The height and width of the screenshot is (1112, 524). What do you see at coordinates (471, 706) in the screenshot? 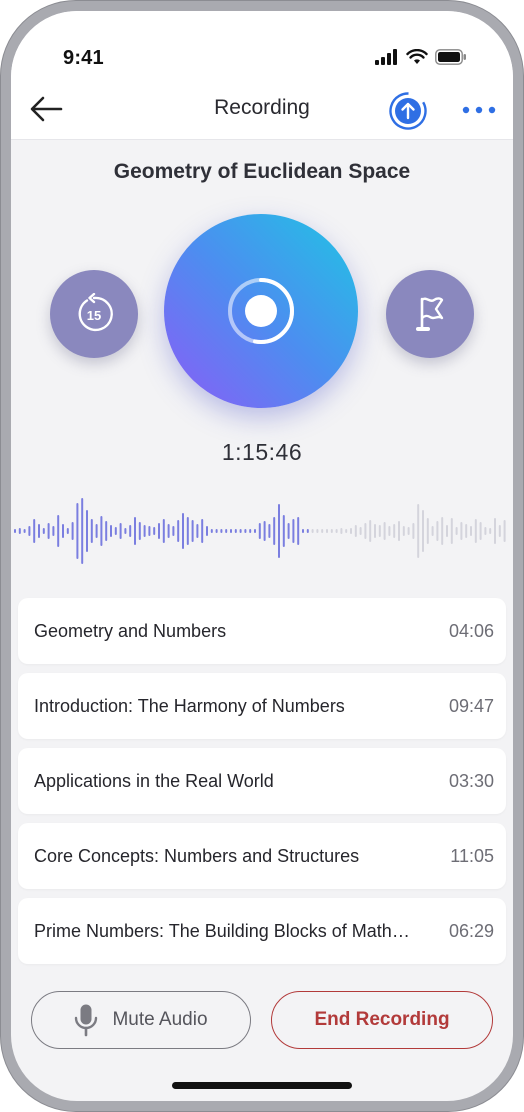
I see `section-duration: 09:47` at bounding box center [471, 706].